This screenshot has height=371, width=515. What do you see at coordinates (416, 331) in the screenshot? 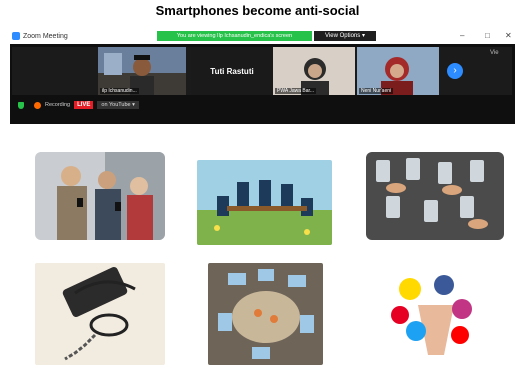
I see `twitter-icon` at bounding box center [416, 331].